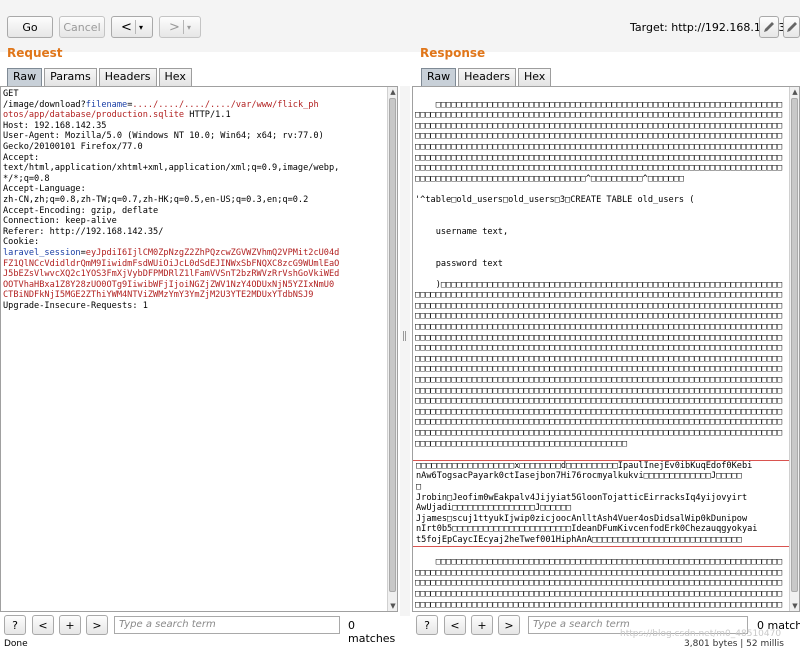 The image size is (800, 649). I want to click on request-line: Accept-Encoding: gzip, deflate, so click(194, 211).